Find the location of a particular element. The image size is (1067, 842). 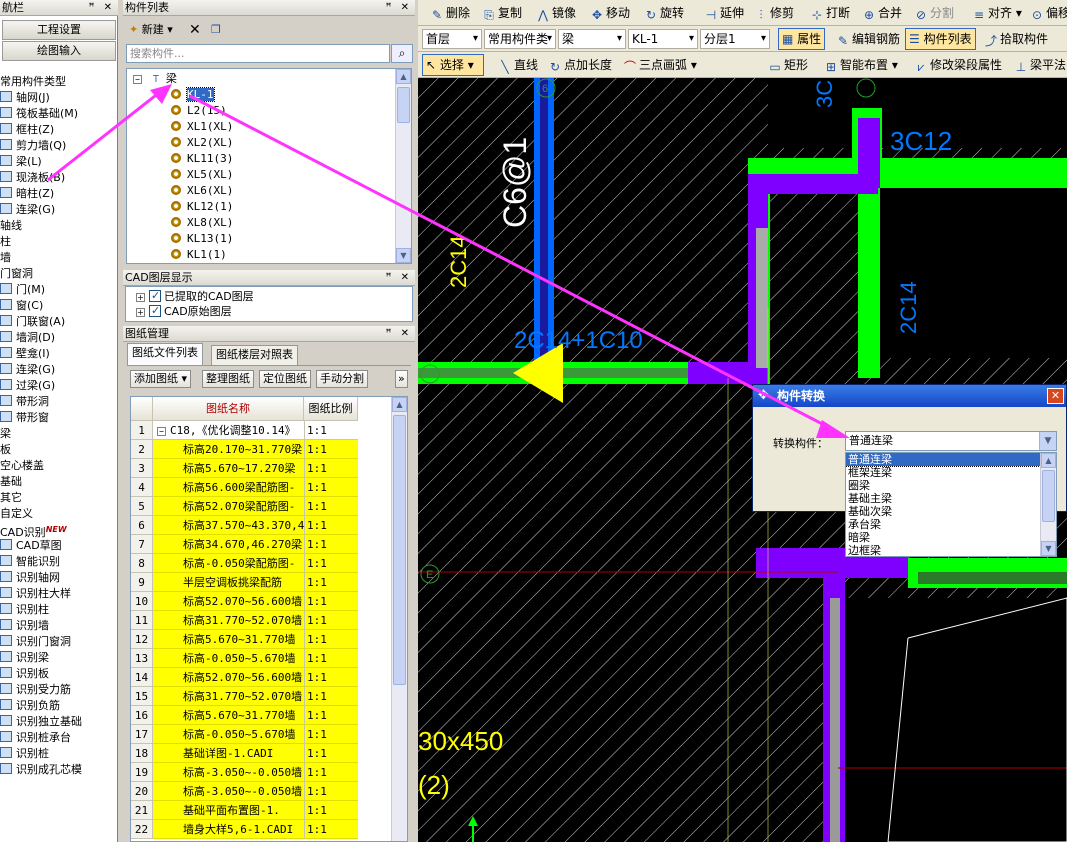

delete-button: ✕ is located at coordinates (195, 30).